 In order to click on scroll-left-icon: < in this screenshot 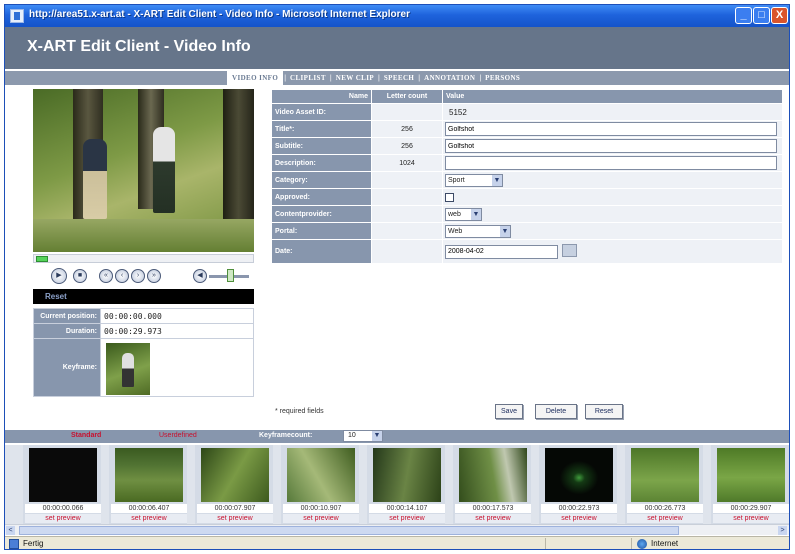, I will do `click(10, 530)`.